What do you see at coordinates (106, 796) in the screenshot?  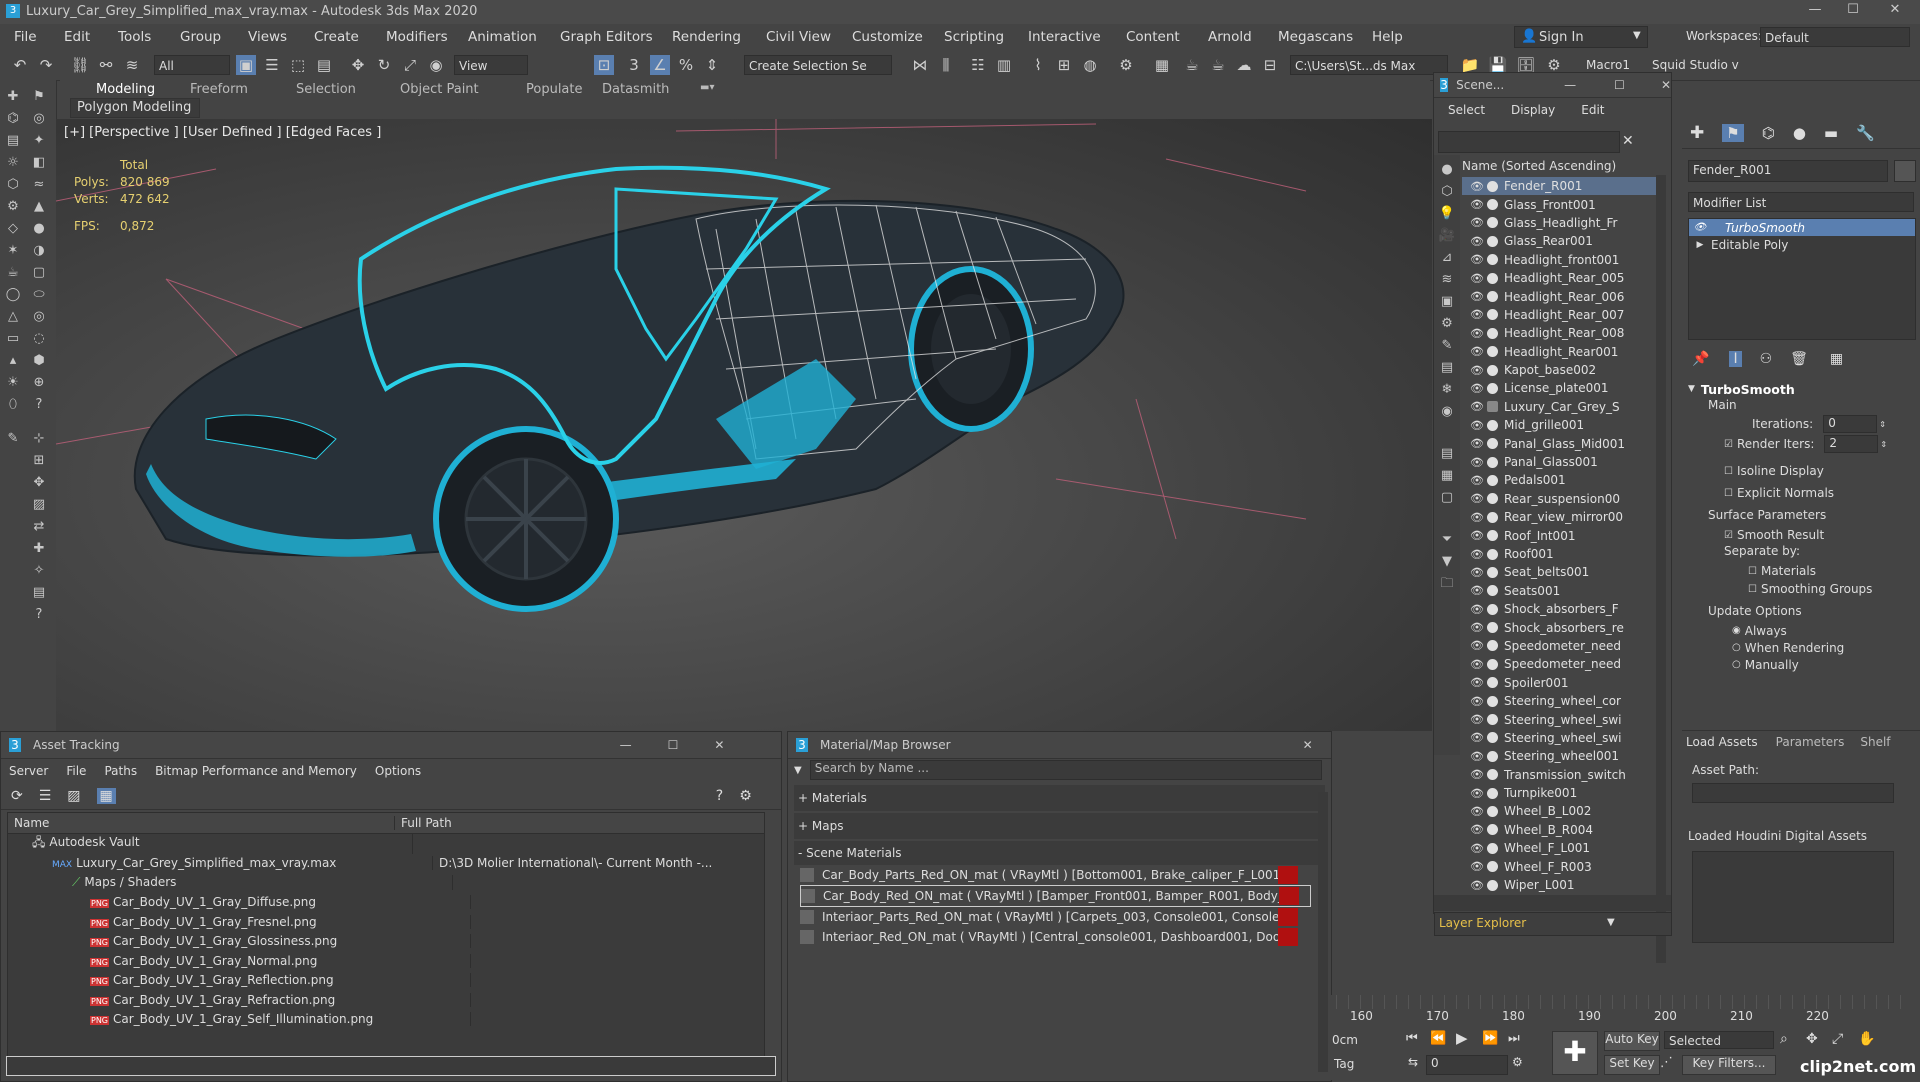 I see `table-view-icon: ▦` at bounding box center [106, 796].